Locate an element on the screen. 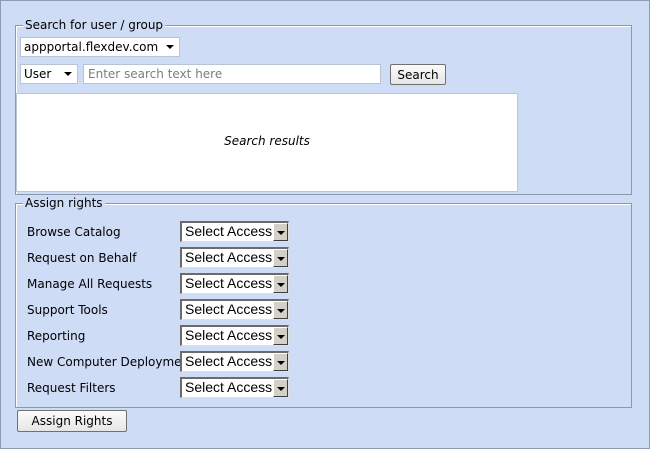  access-select-new-computer-deployment: Select Access is located at coordinates (234, 361).